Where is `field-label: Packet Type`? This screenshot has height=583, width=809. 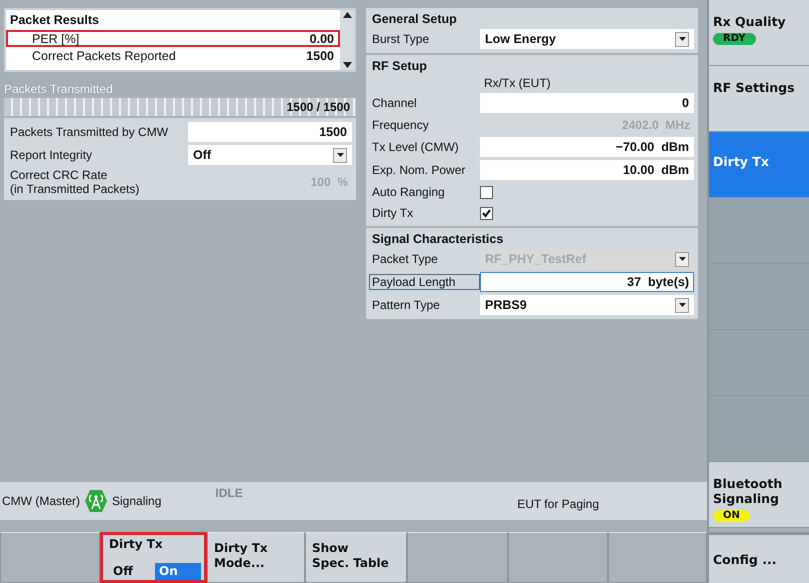
field-label: Packet Type is located at coordinates (405, 259).